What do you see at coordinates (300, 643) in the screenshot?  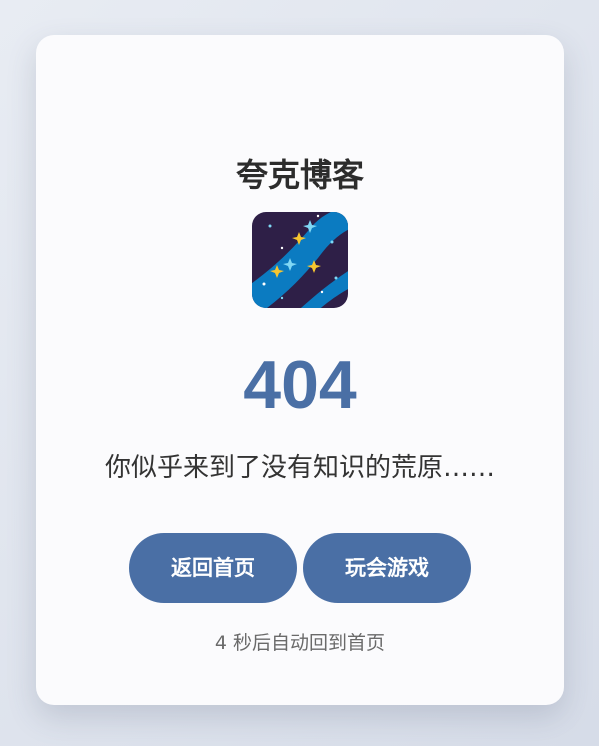 I see `redirect-countdown: 4 秒后自动回到首页` at bounding box center [300, 643].